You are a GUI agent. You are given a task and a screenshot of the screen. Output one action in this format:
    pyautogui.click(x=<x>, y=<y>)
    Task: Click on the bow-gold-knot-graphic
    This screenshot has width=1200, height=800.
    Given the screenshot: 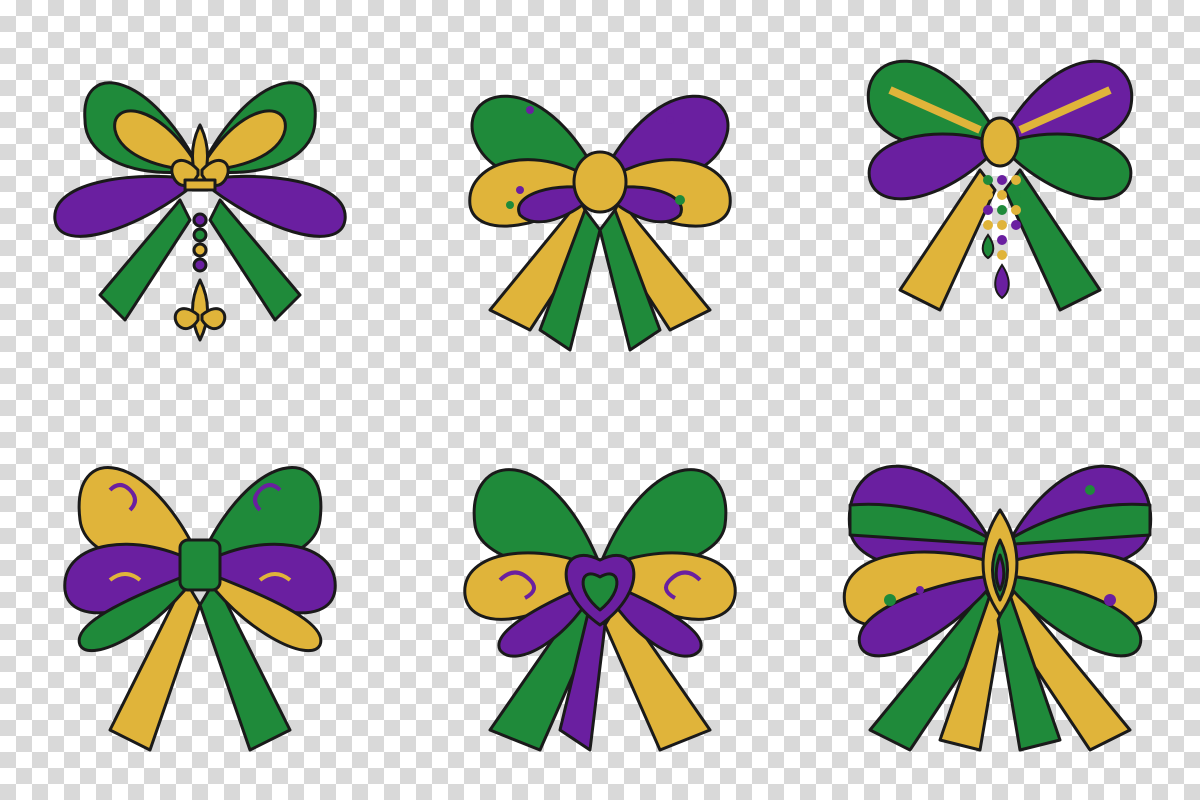 What is the action you would take?
    pyautogui.click(x=600, y=223)
    